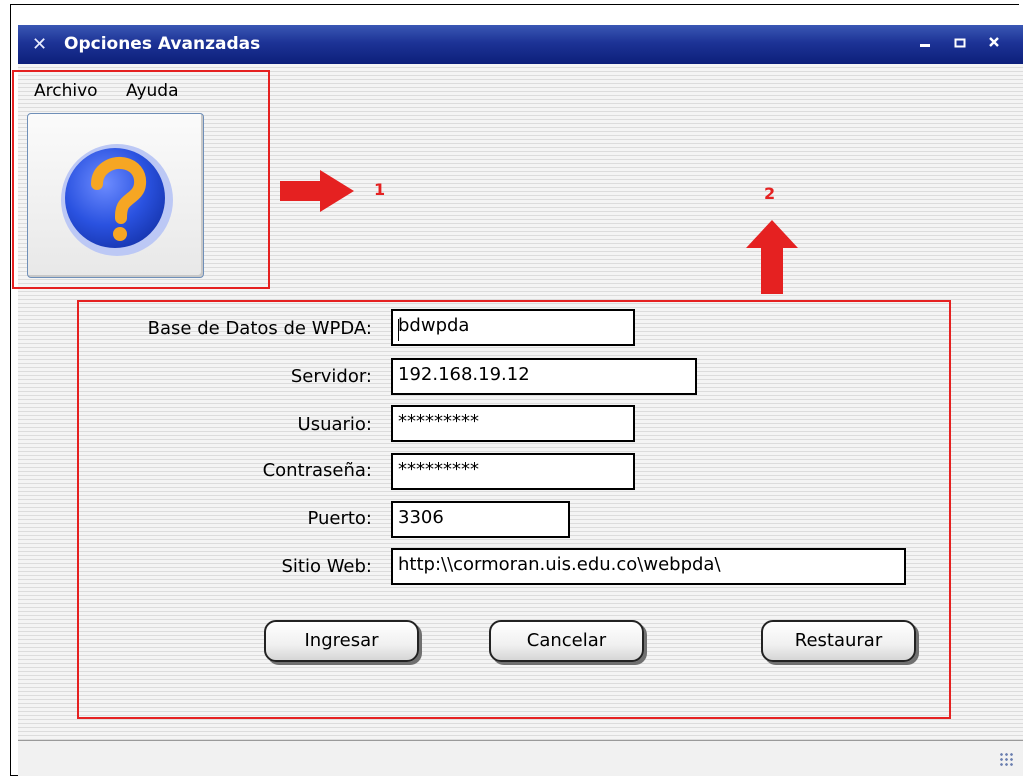 Image resolution: width=1023 pixels, height=782 pixels. Describe the element at coordinates (66, 91) in the screenshot. I see `menu-archivo: Archivo` at that location.